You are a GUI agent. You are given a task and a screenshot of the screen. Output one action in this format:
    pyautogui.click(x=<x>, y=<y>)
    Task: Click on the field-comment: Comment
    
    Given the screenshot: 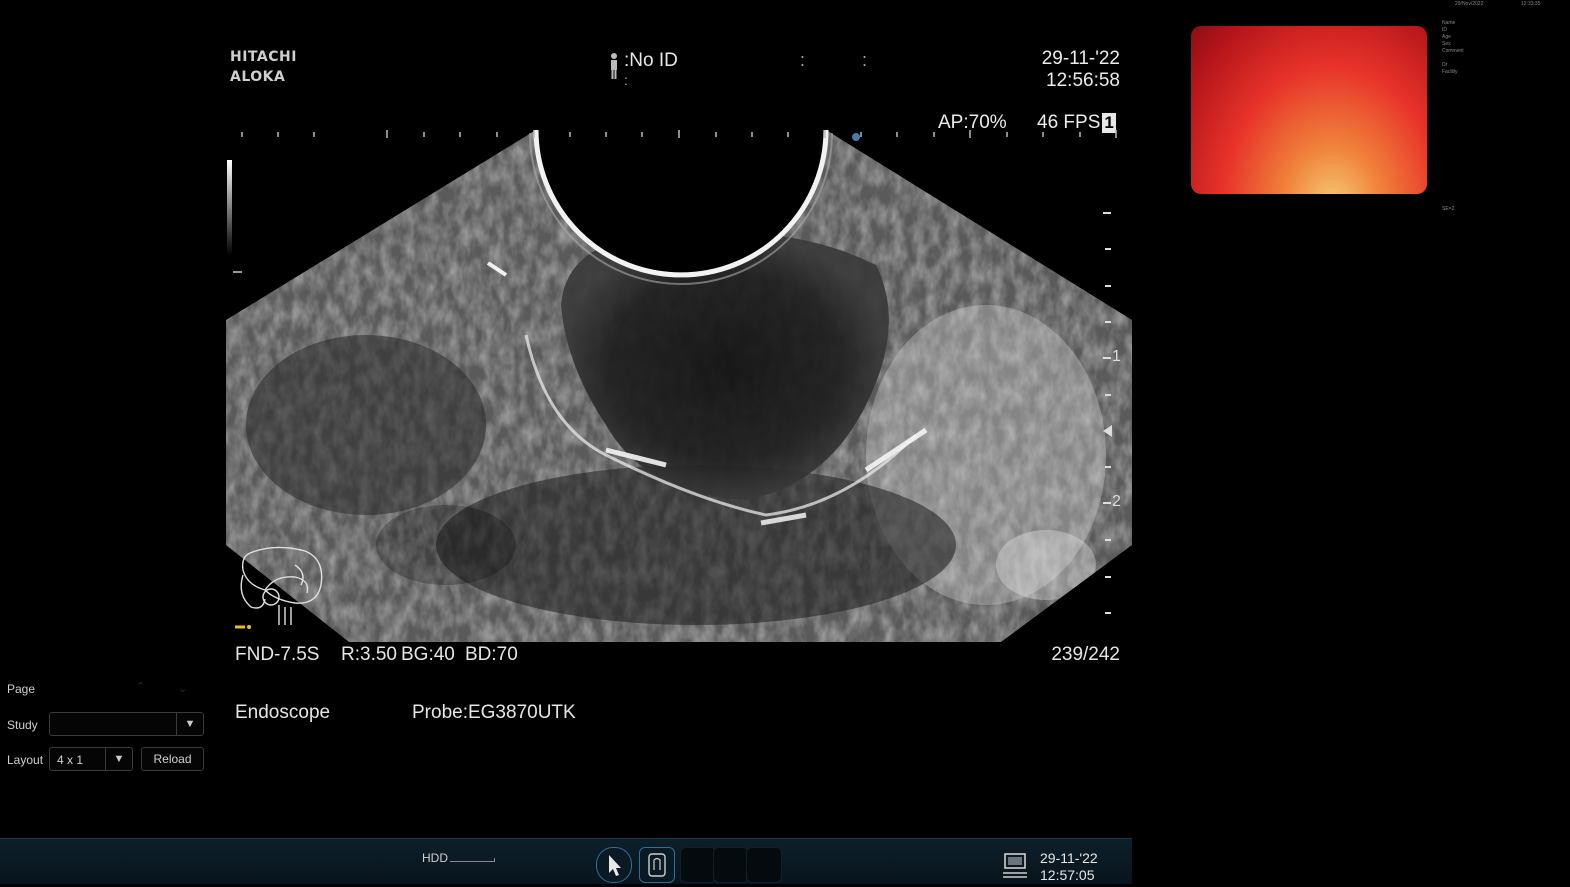 What is the action you would take?
    pyautogui.click(x=1453, y=51)
    